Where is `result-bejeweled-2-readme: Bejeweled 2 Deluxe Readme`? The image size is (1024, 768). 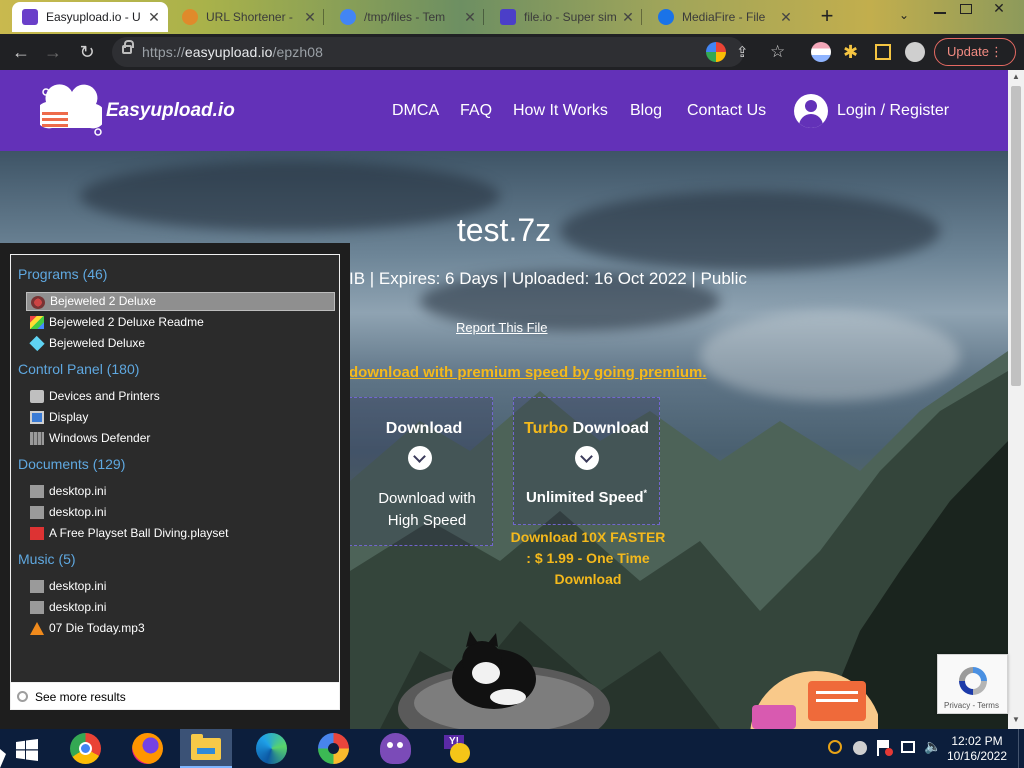 result-bejeweled-2-readme: Bejeweled 2 Deluxe Readme is located at coordinates (180, 322).